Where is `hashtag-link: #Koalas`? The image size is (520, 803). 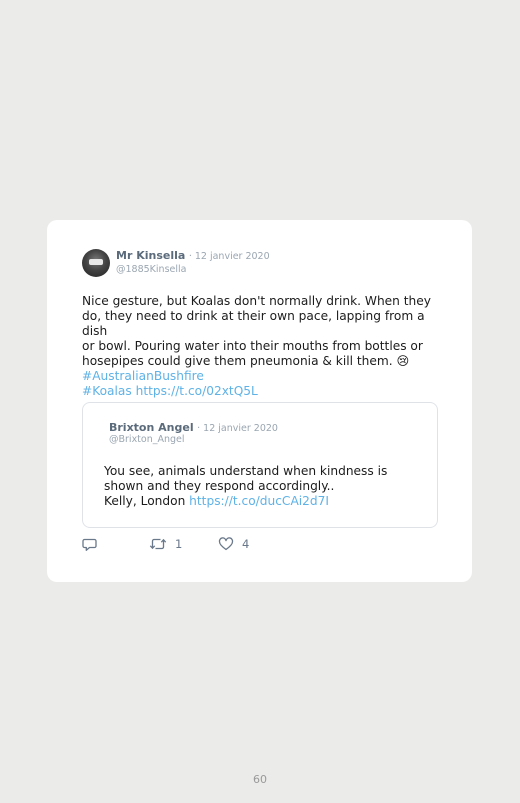
hashtag-link: #Koalas is located at coordinates (107, 391).